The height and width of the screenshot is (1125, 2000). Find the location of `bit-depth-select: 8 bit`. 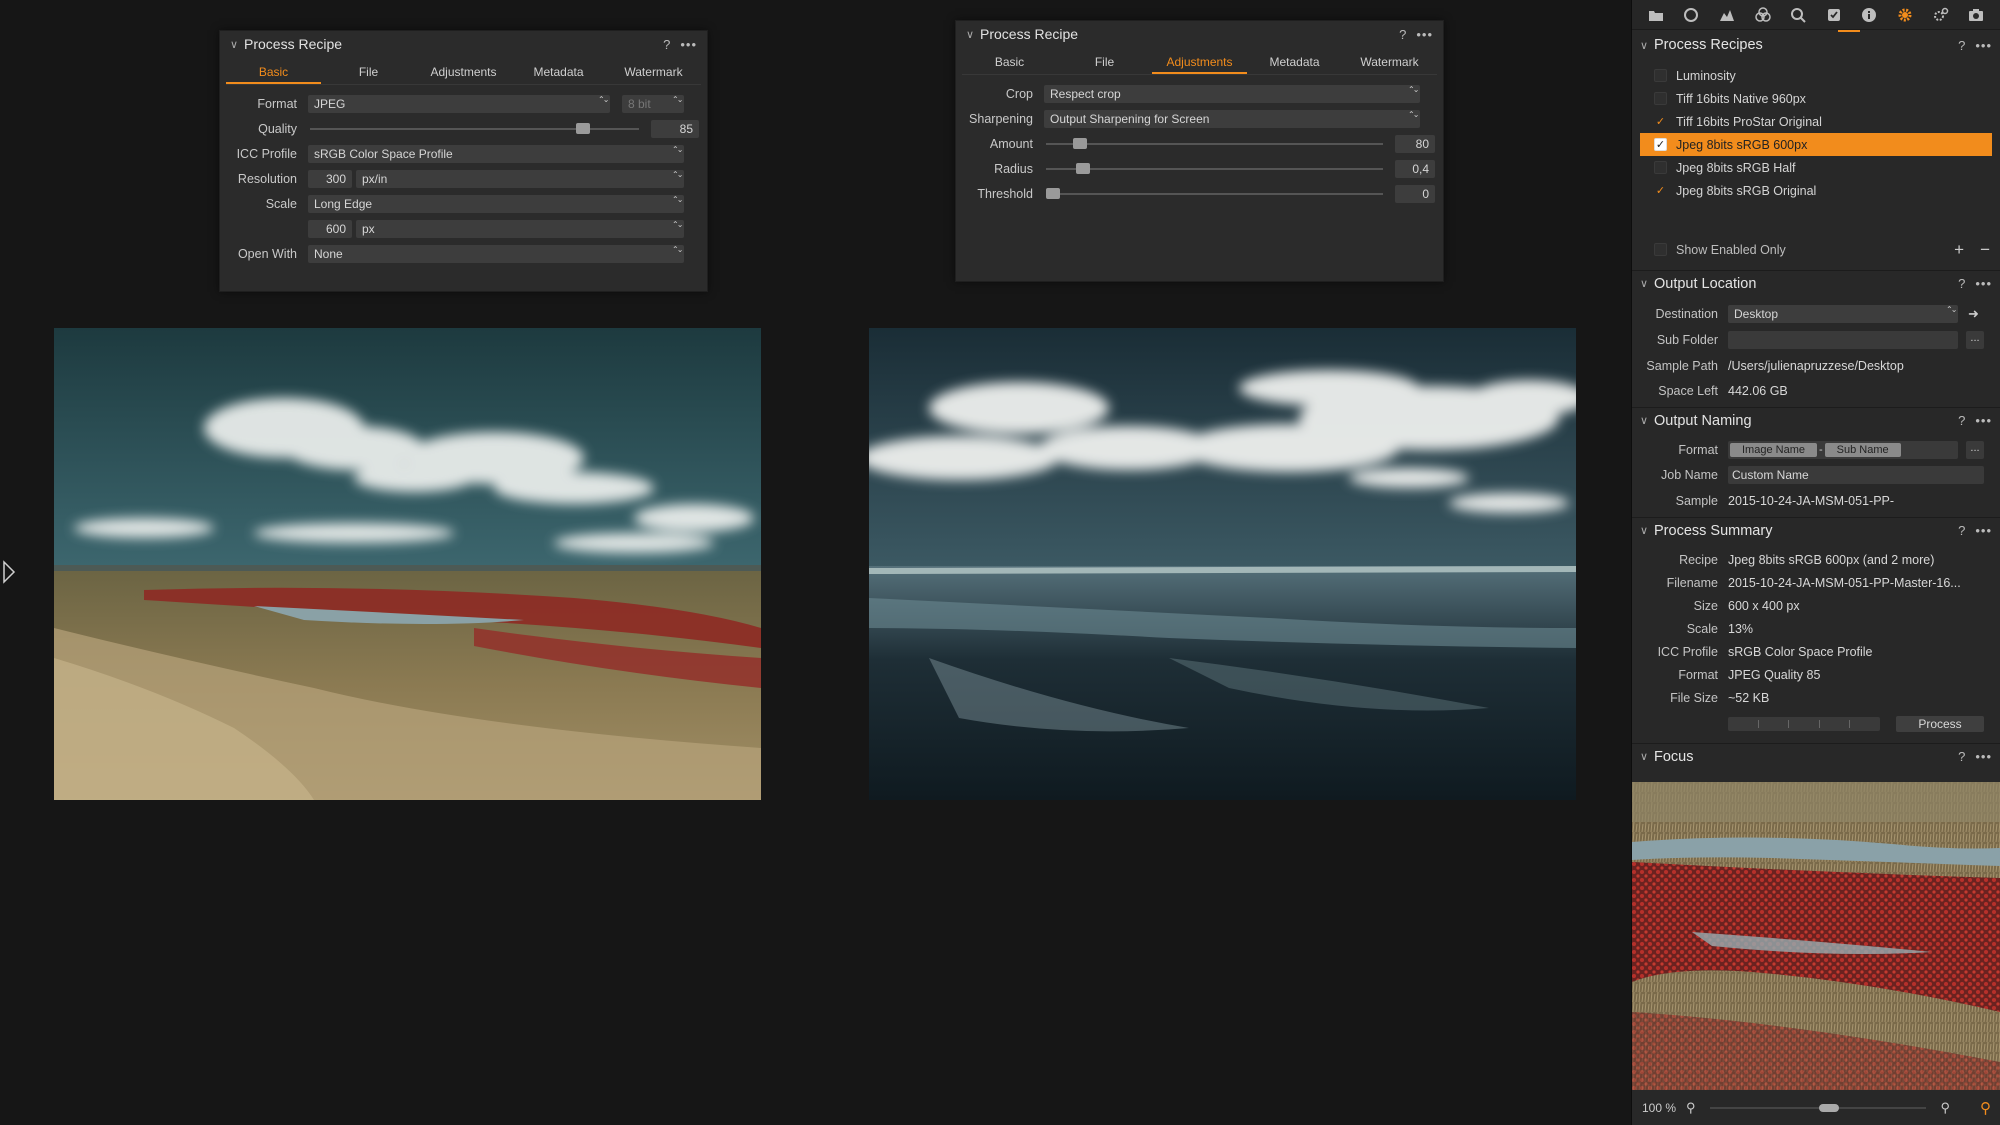

bit-depth-select: 8 bit is located at coordinates (653, 103).